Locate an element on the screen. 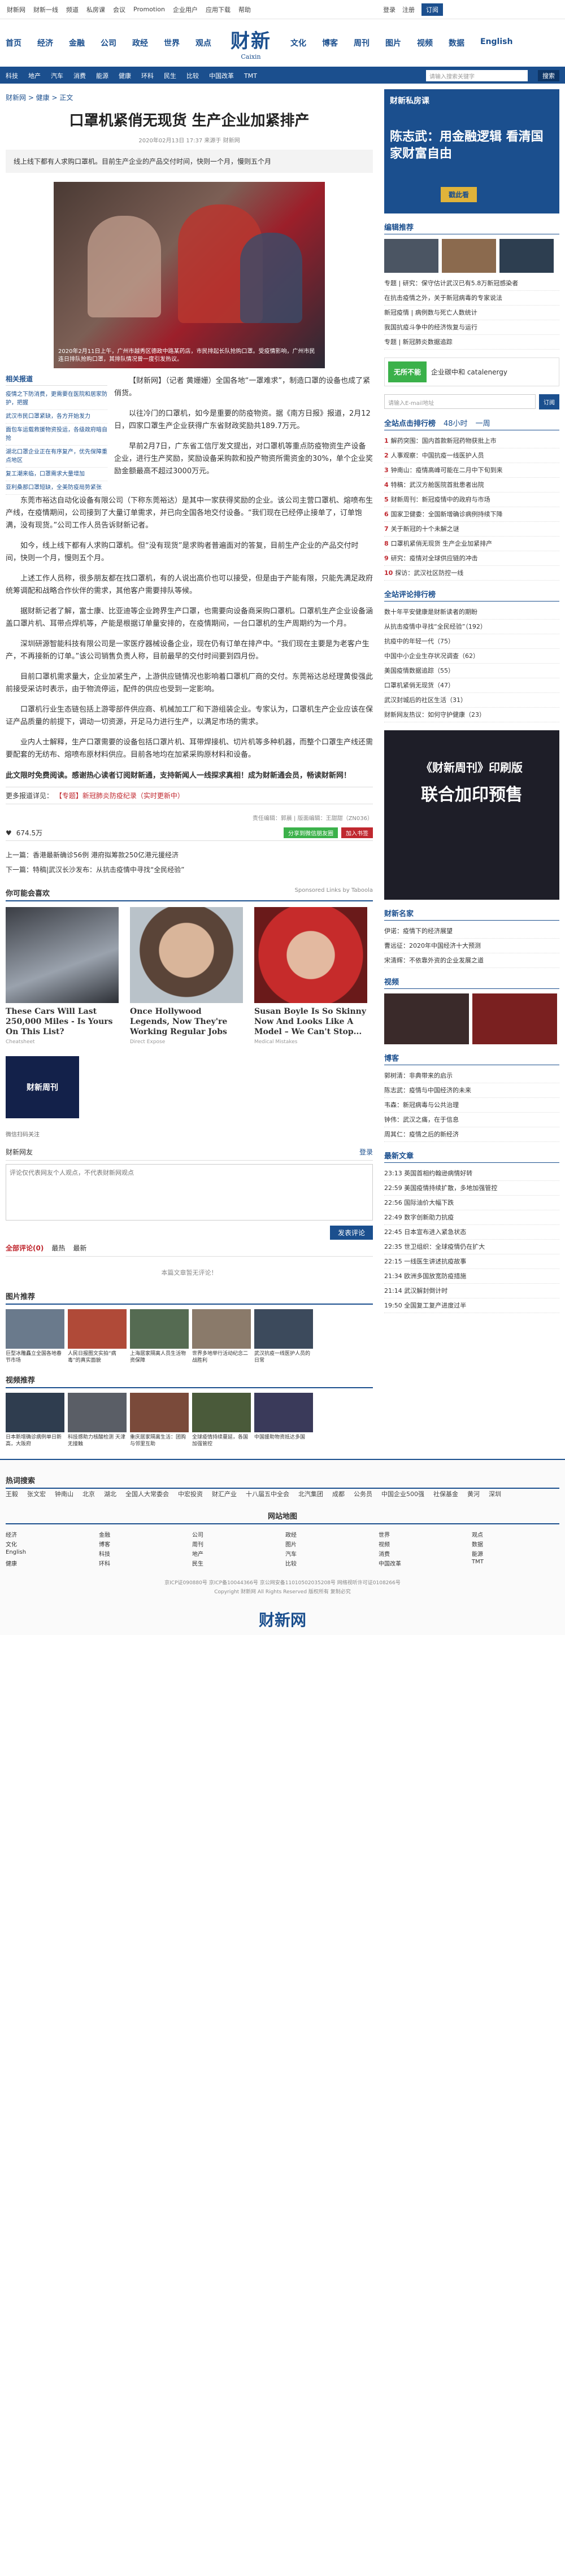 The height and width of the screenshot is (2576, 565). columnist-item: 曹远征：2020年中国经济十大预测 is located at coordinates (471, 946).